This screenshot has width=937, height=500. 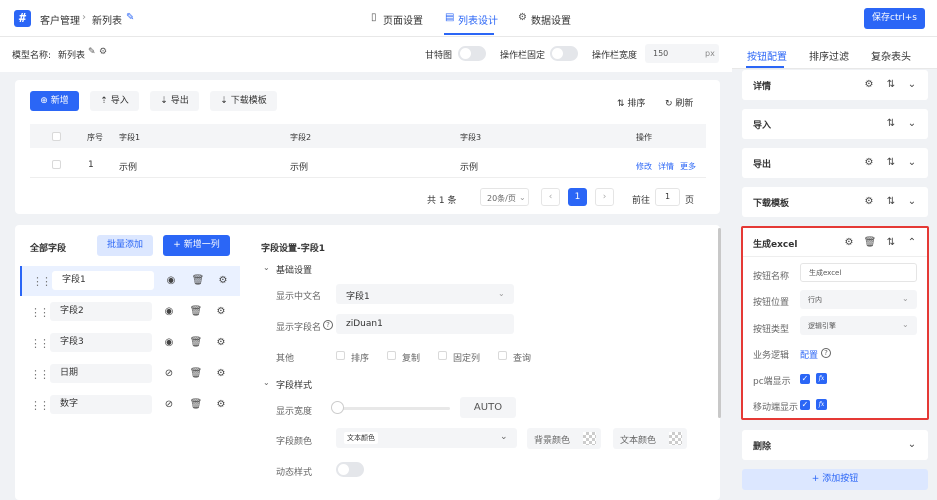 What do you see at coordinates (858, 299) in the screenshot?
I see `button-position-select: 行内 ⌄` at bounding box center [858, 299].